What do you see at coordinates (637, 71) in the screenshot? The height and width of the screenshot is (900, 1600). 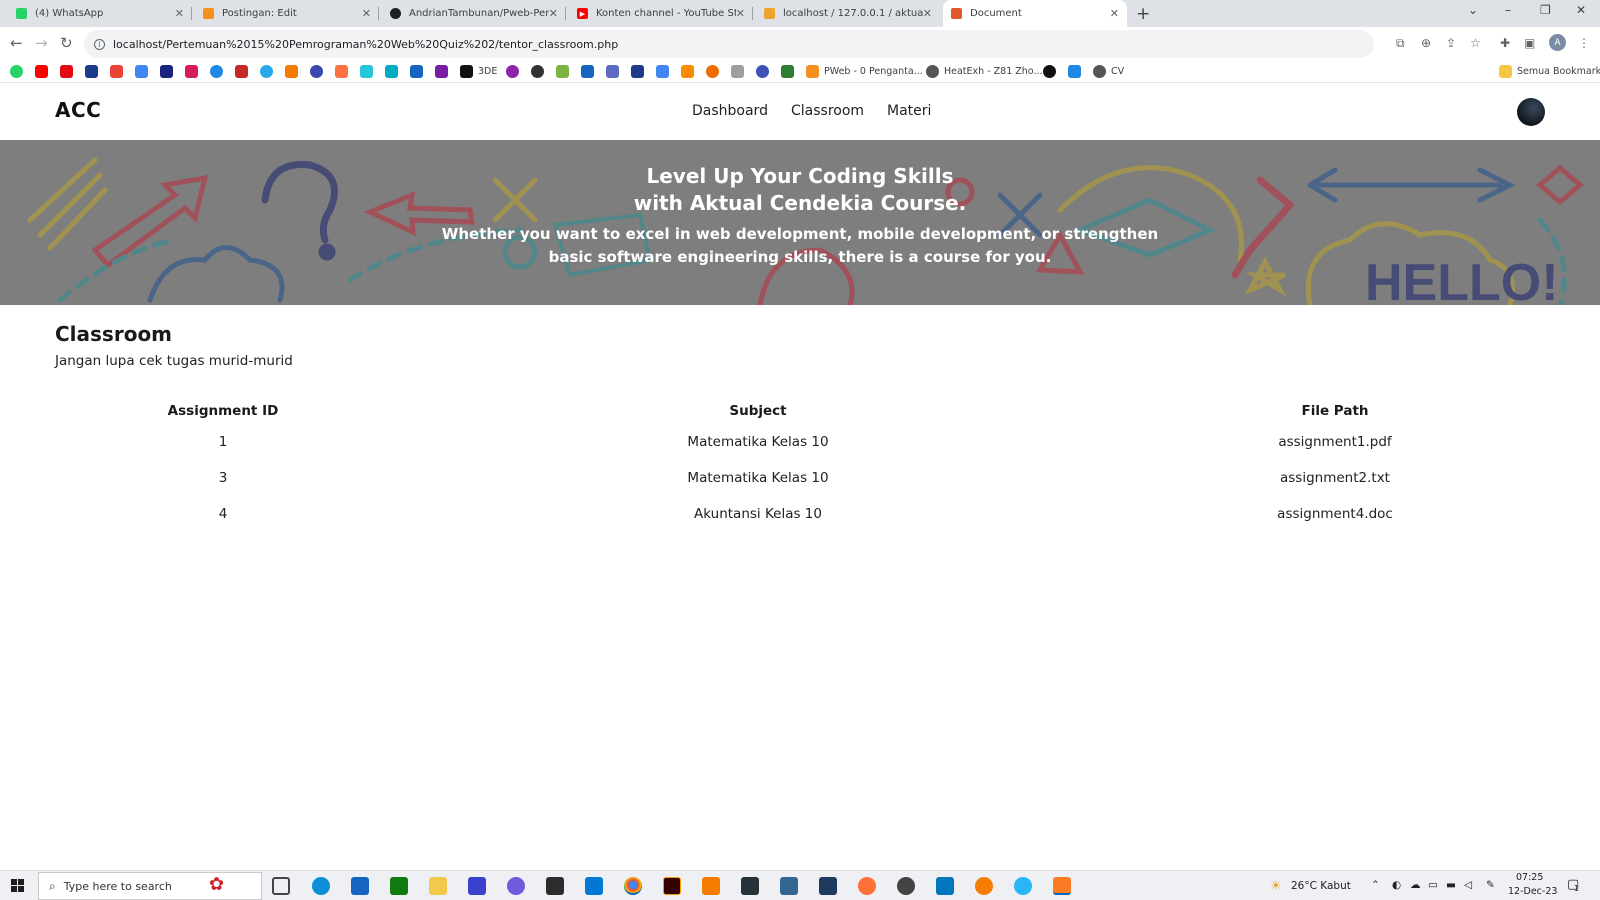 I see `bookmark-its-icon` at bounding box center [637, 71].